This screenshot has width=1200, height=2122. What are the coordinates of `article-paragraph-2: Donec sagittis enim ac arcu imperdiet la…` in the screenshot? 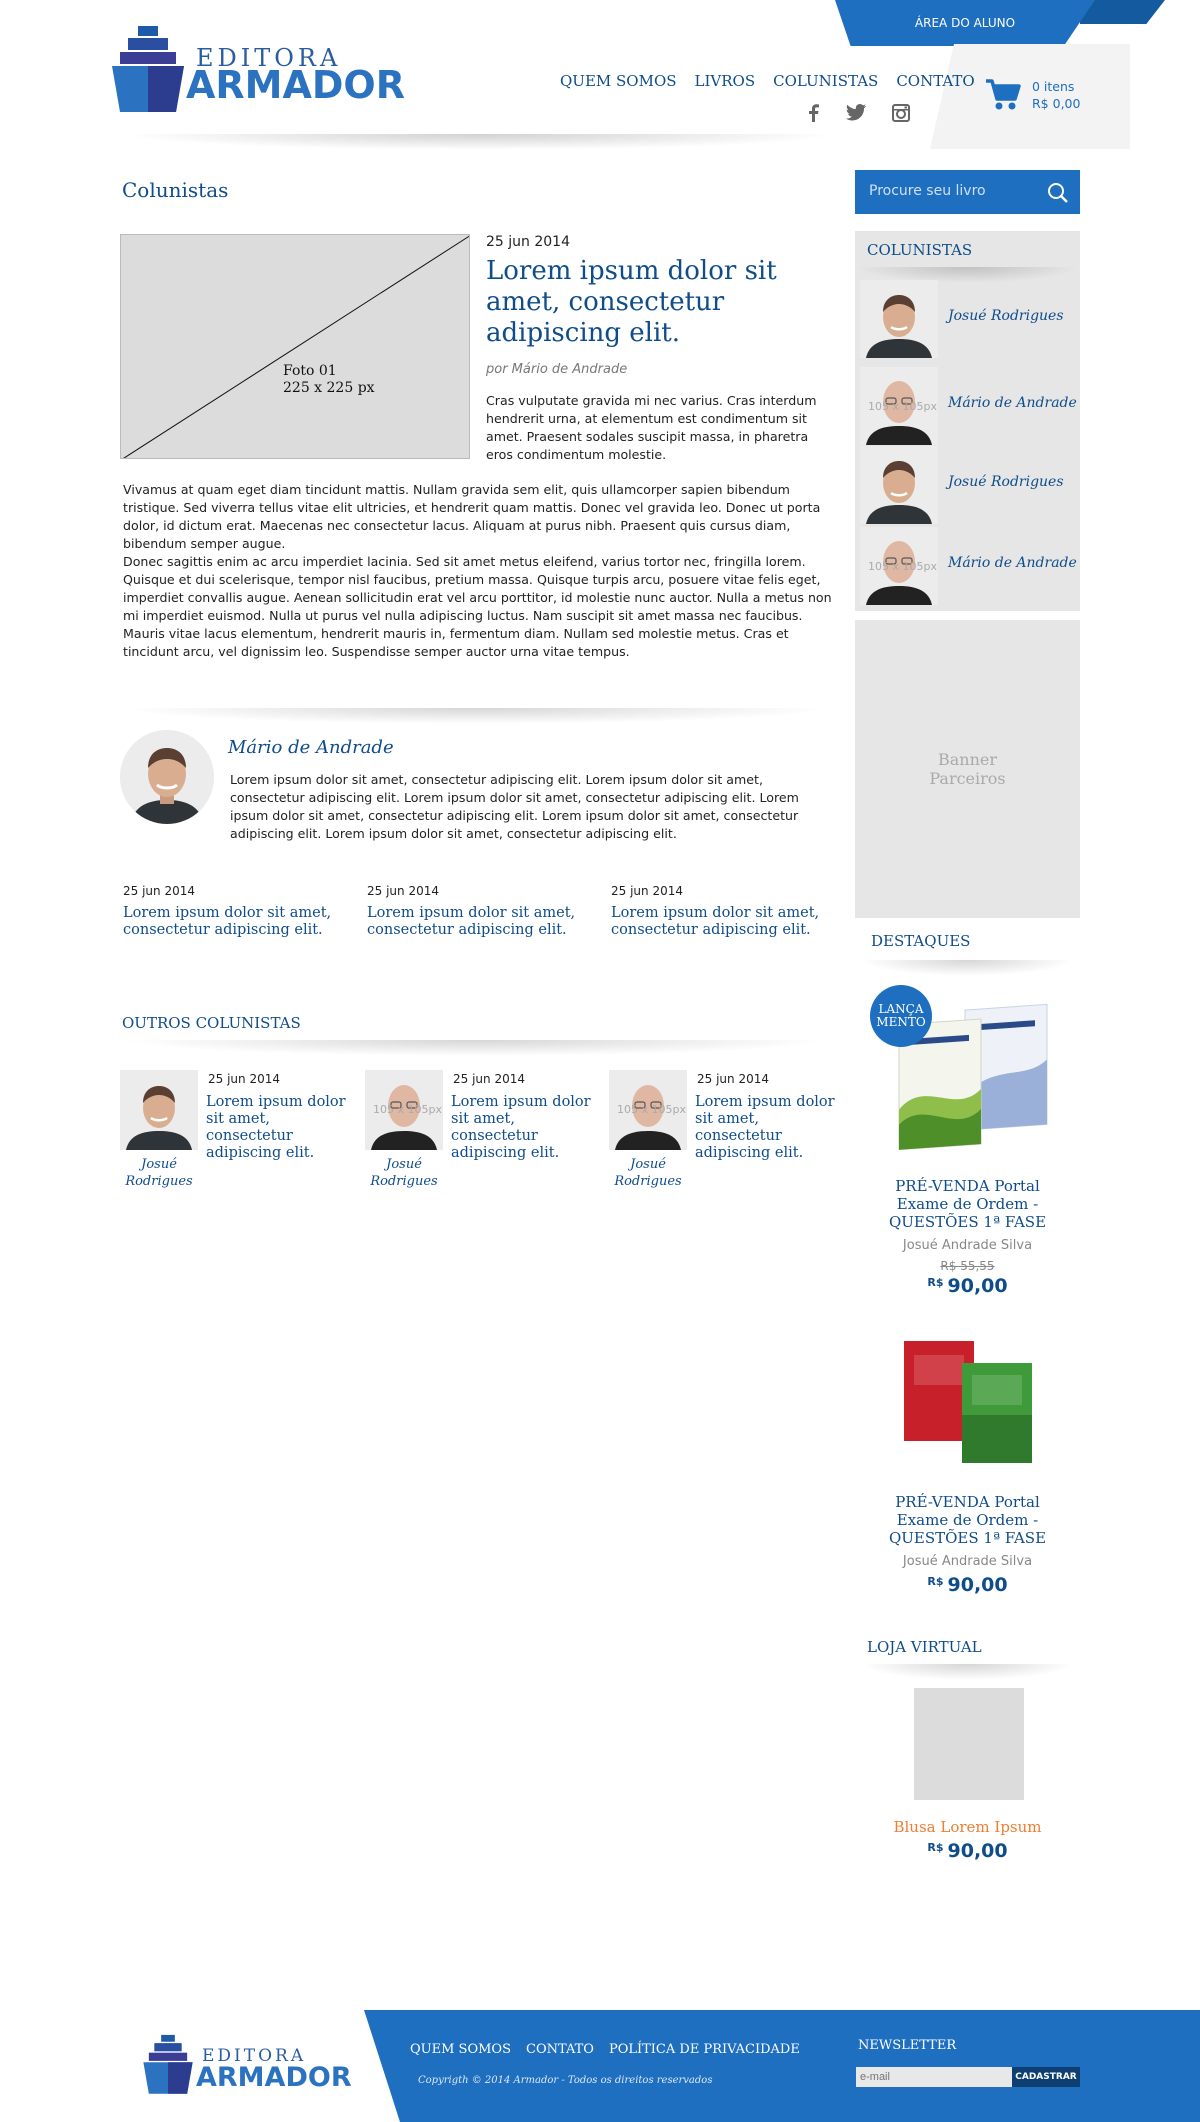 It's located at (477, 606).